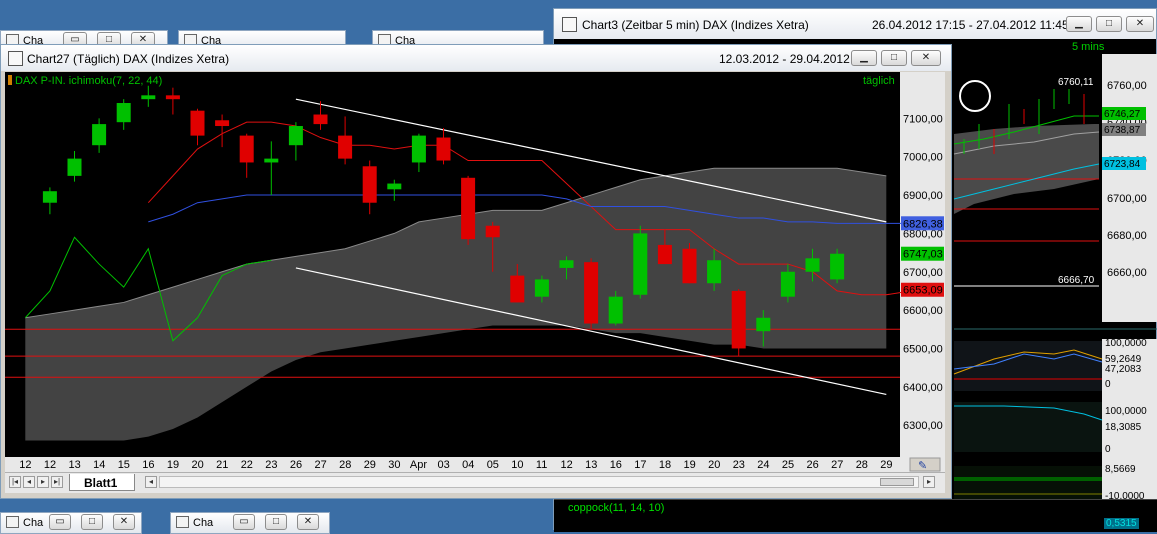 This screenshot has width=1157, height=534. What do you see at coordinates (99, 465) in the screenshot?
I see `x-tick-label: 14` at bounding box center [99, 465].